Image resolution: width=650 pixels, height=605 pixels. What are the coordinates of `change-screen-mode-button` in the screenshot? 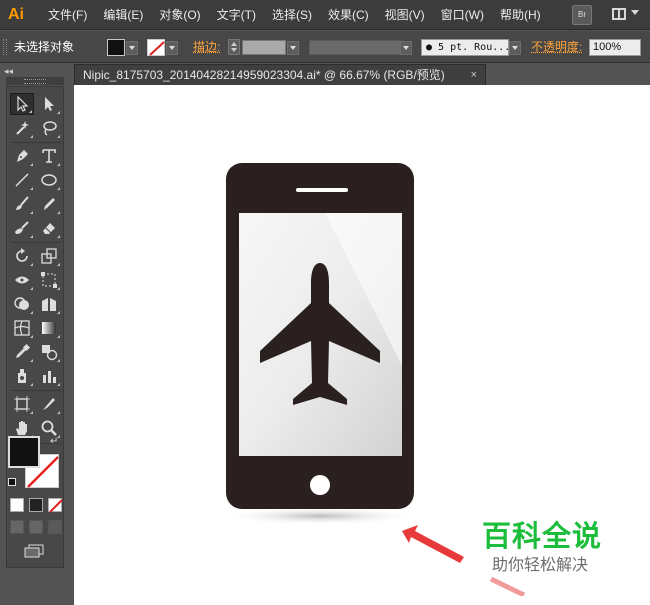 It's located at (34, 551).